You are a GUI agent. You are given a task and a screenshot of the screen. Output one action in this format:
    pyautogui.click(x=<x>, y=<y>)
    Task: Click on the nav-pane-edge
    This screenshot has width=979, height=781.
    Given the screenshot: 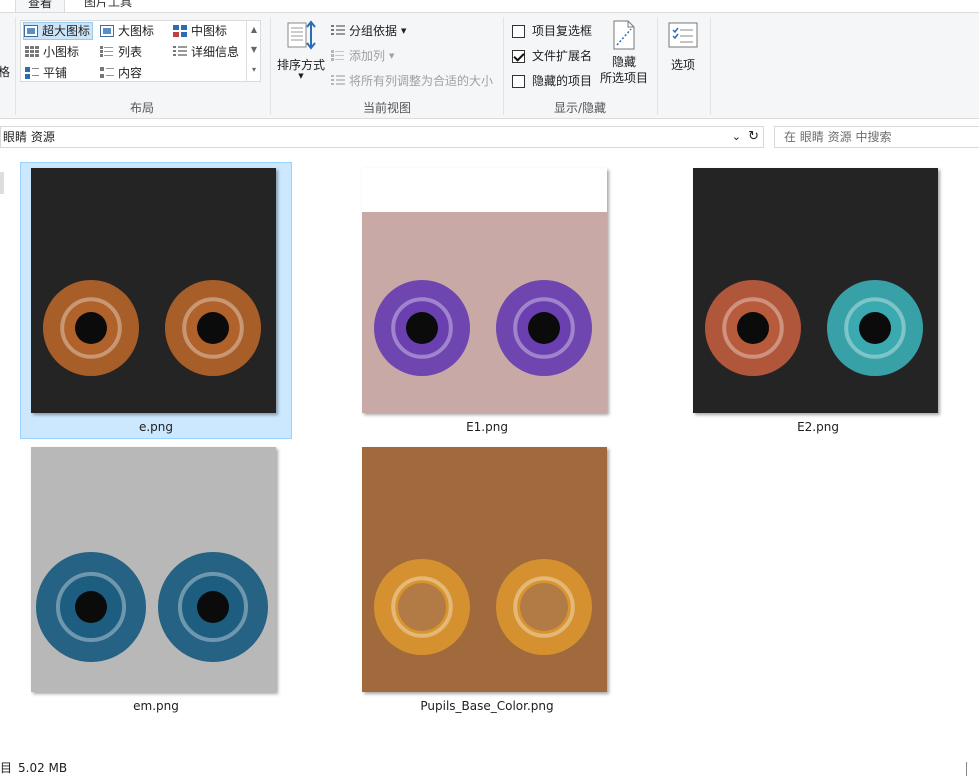 What is the action you would take?
    pyautogui.click(x=2, y=183)
    